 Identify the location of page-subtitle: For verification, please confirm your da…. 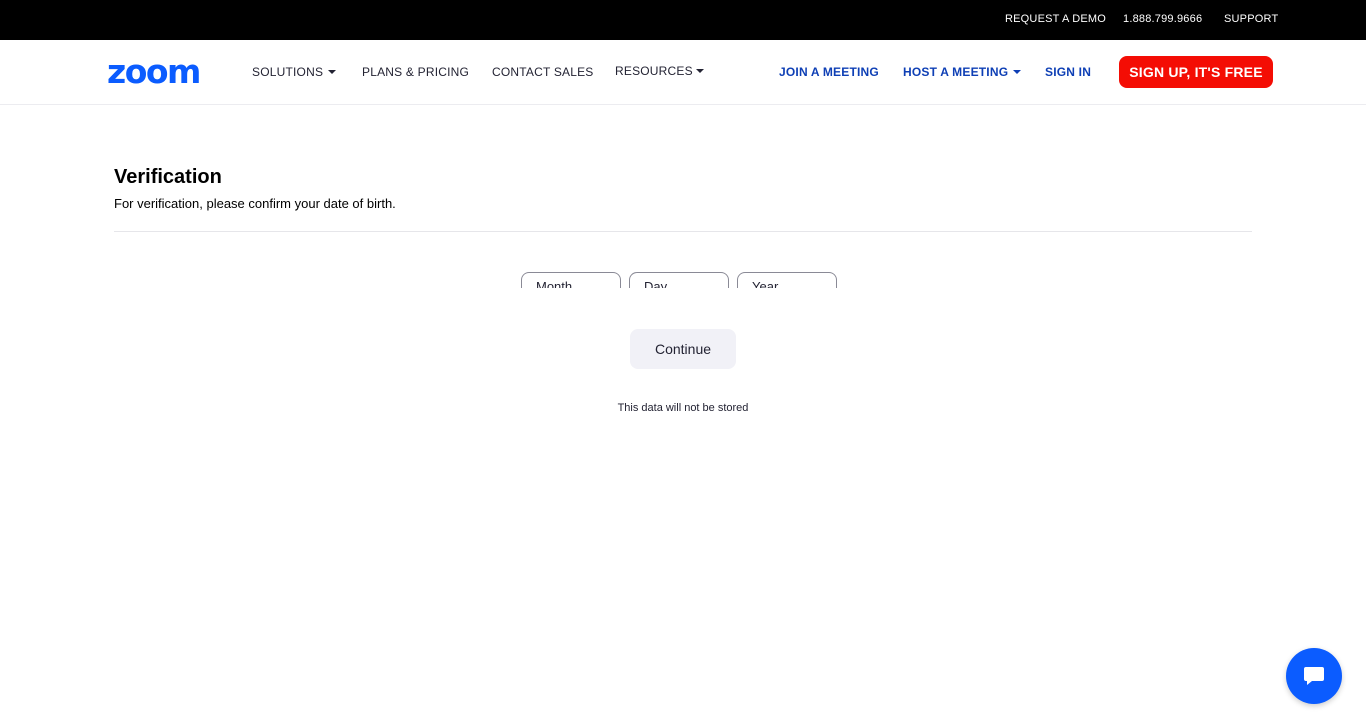
(255, 203).